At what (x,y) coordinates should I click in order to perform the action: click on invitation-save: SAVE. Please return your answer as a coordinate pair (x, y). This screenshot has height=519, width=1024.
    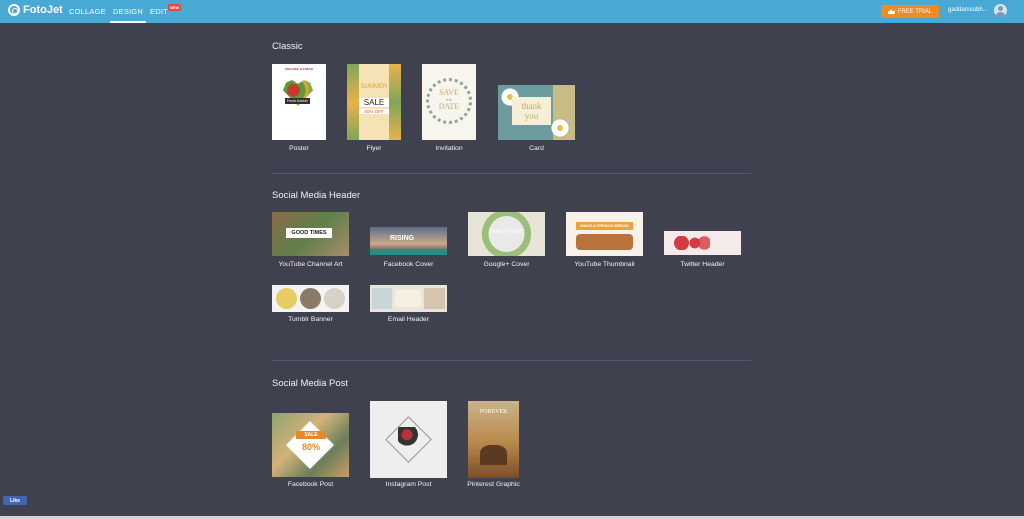
    Looking at the image, I should click on (449, 92).